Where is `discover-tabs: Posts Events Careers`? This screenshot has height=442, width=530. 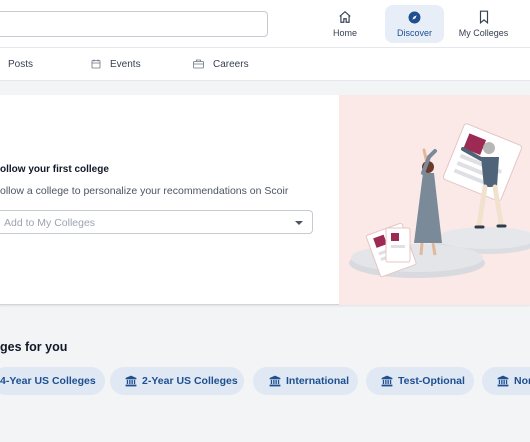
discover-tabs: Posts Events Careers is located at coordinates (265, 64).